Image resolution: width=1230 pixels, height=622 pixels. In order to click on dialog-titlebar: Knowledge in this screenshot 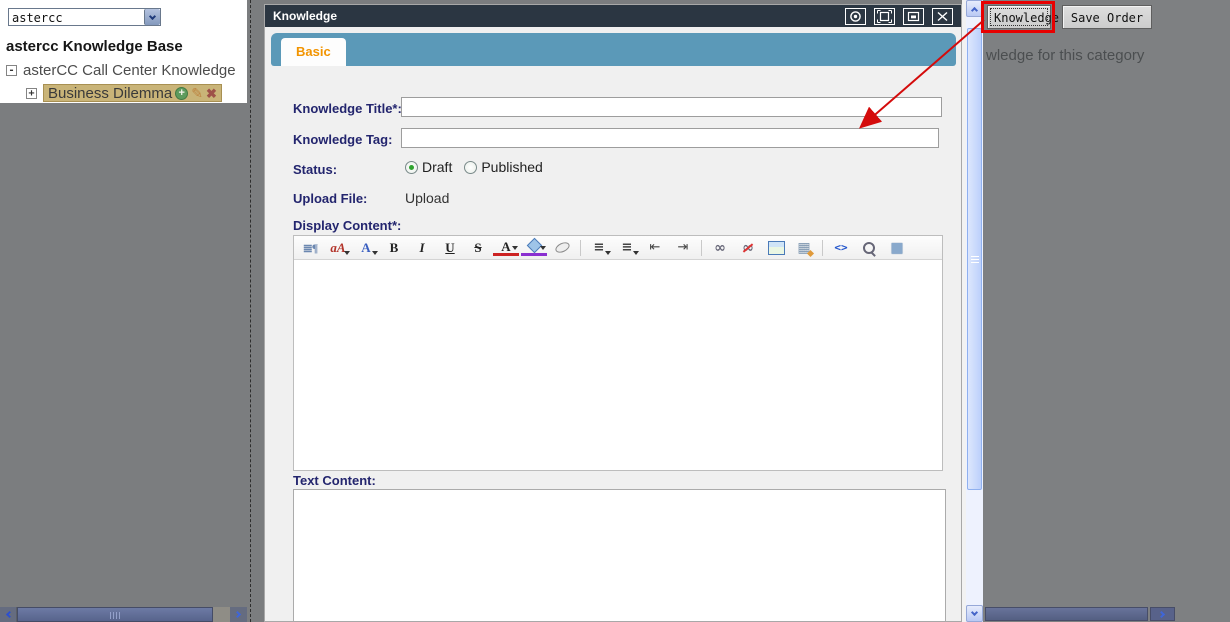, I will do `click(613, 16)`.